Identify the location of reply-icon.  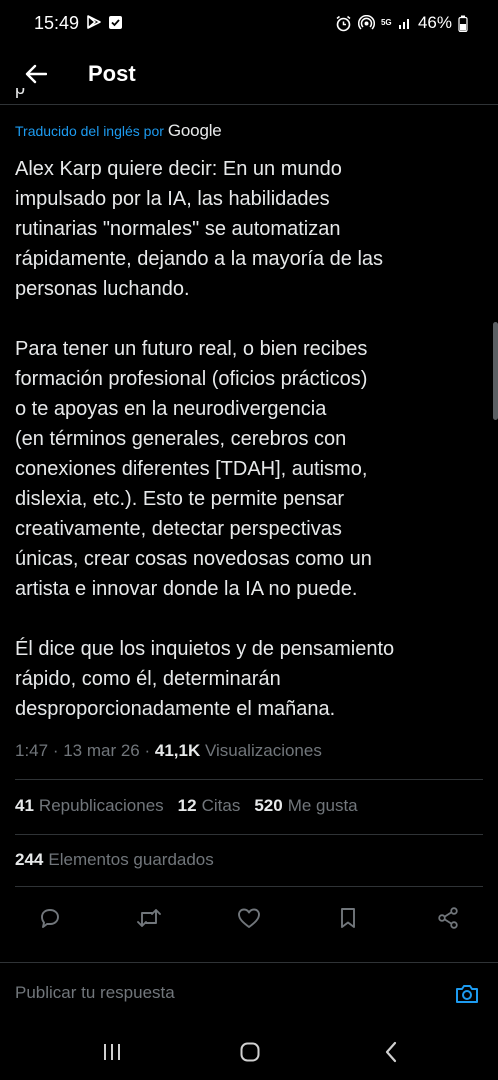
(50, 918).